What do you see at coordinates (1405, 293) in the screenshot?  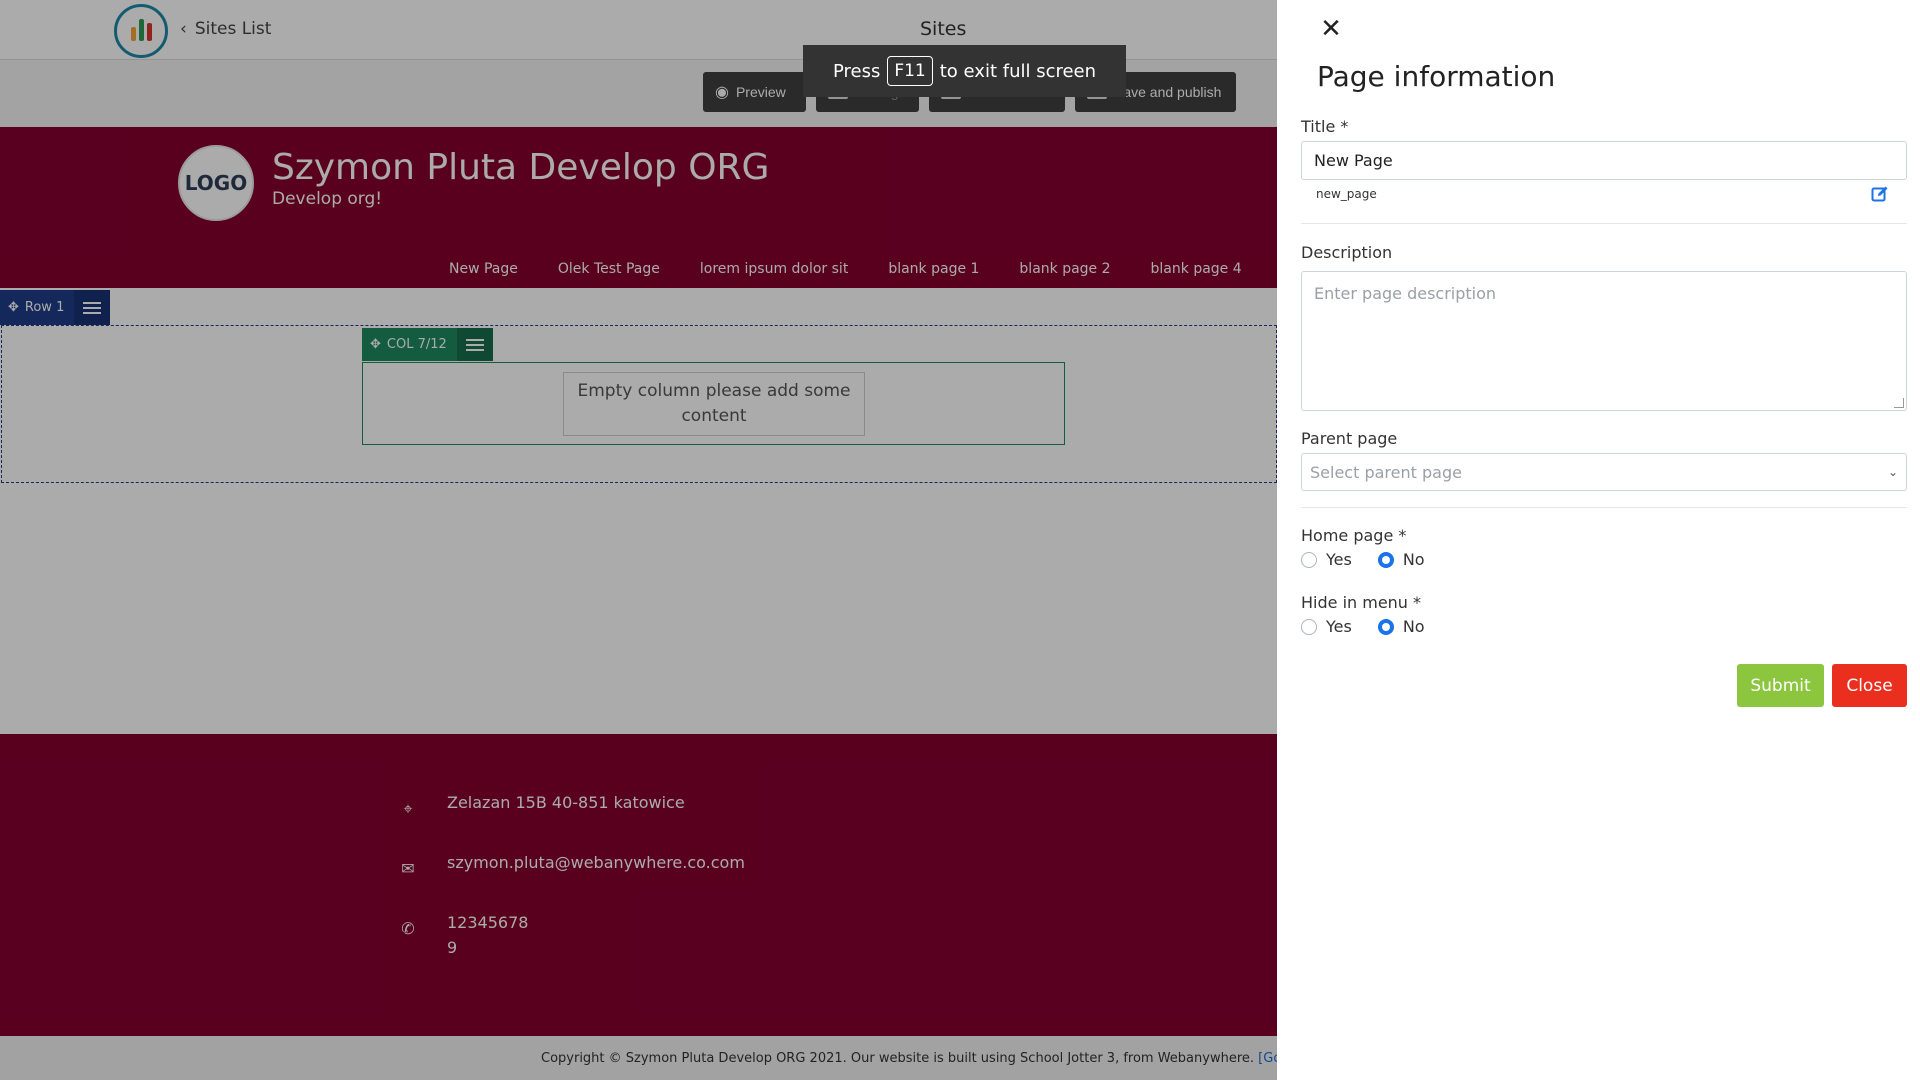 I see `description-placeholder: Enter page description` at bounding box center [1405, 293].